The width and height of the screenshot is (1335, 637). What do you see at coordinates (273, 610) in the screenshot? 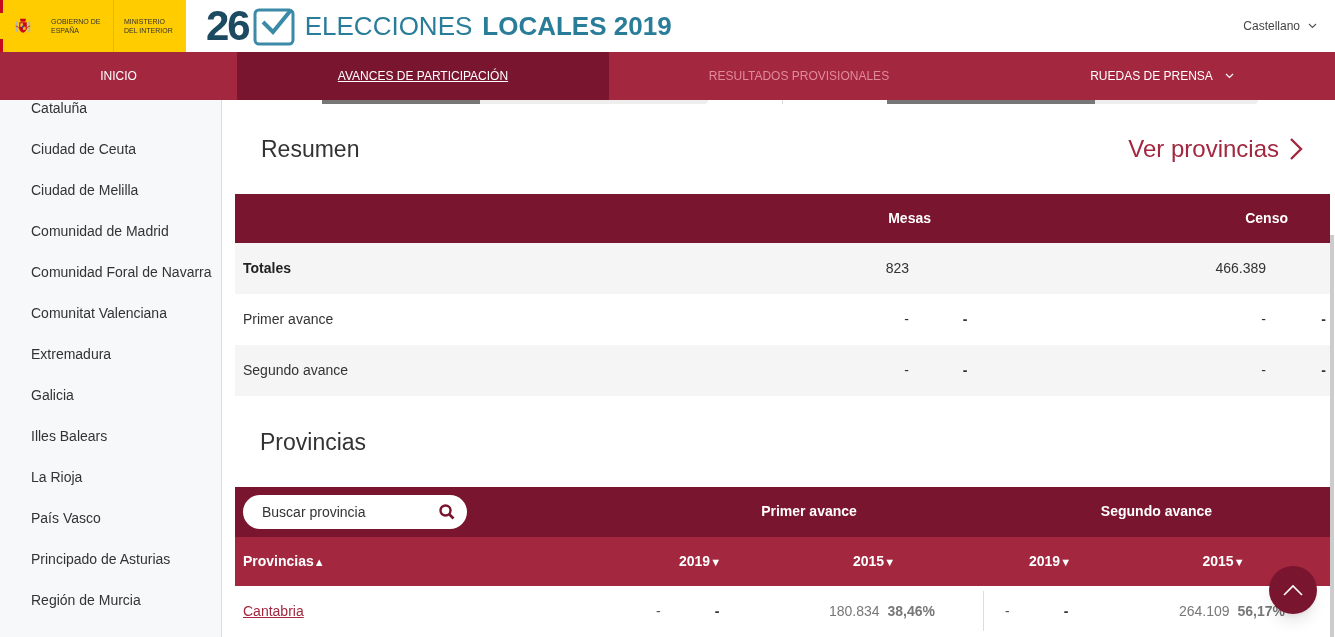
I see `province-link: Cantabria` at bounding box center [273, 610].